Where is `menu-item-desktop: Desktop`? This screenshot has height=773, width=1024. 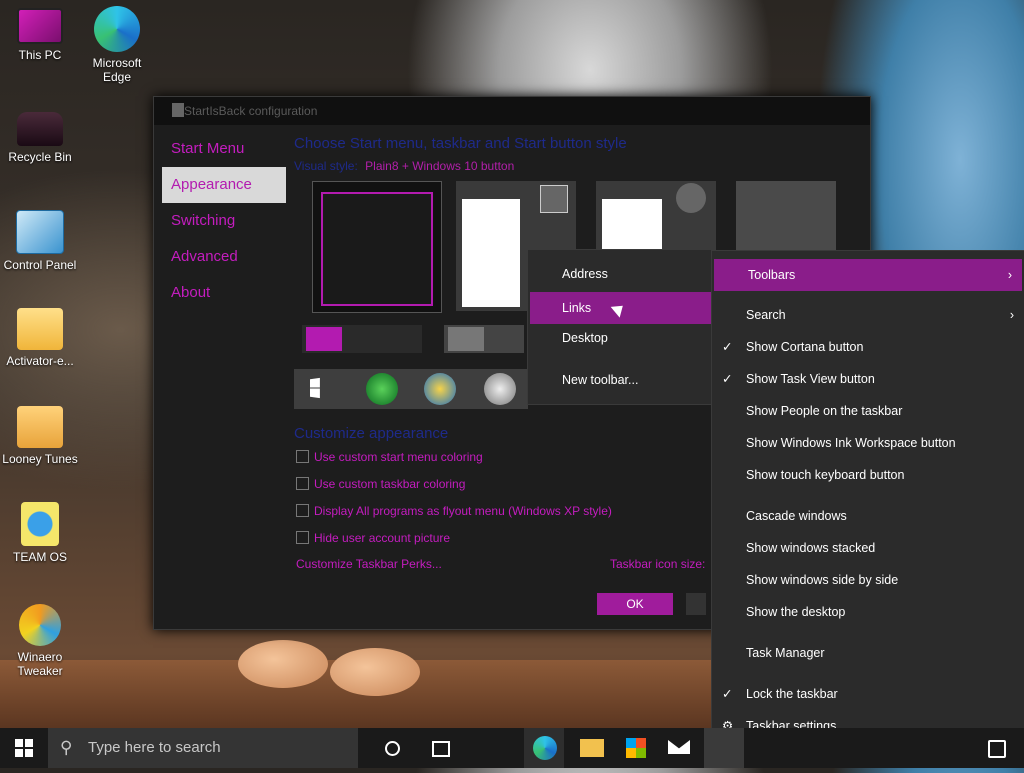
menu-item-desktop: Desktop is located at coordinates (621, 338).